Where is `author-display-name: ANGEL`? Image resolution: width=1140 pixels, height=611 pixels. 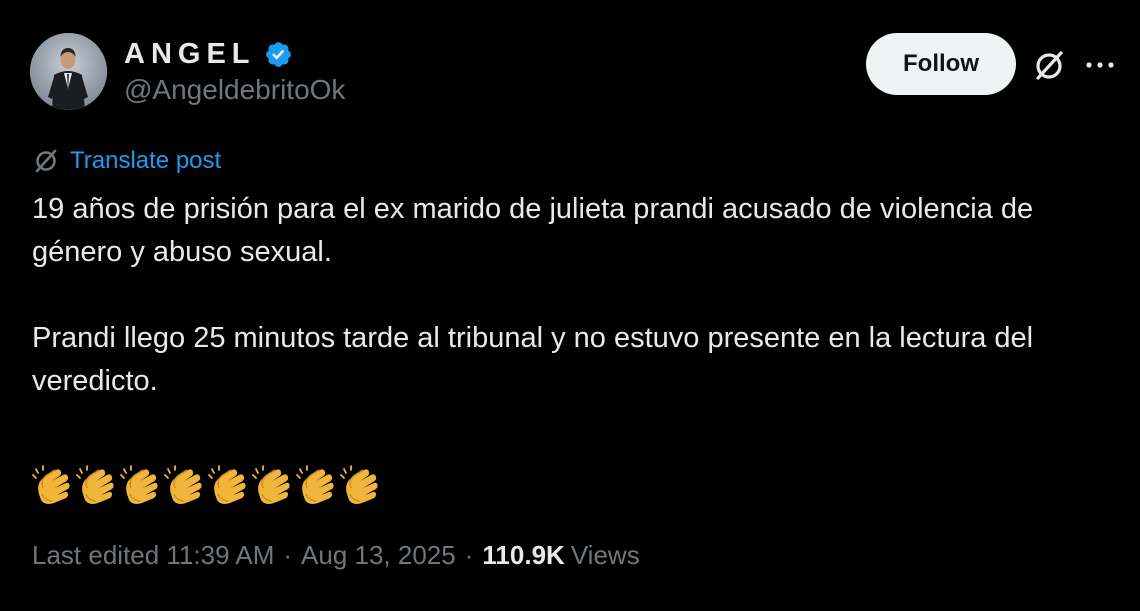 author-display-name: ANGEL is located at coordinates (190, 54).